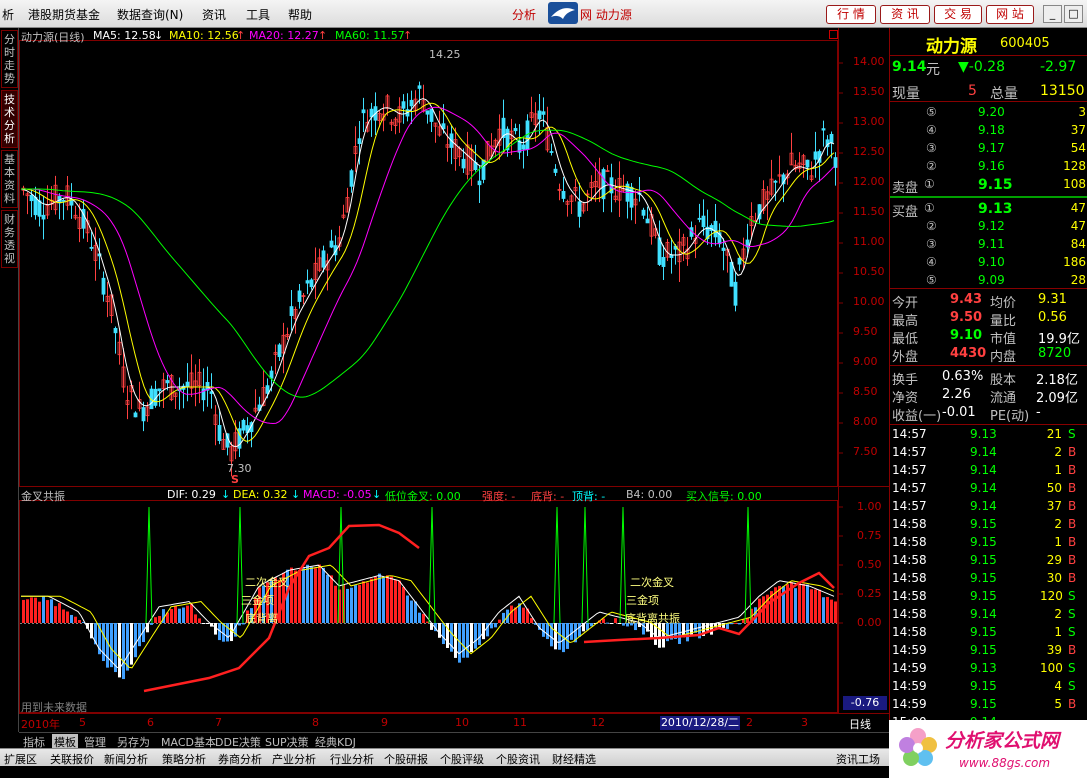 This screenshot has width=1087, height=778. Describe the element at coordinates (988, 543) in the screenshot. I see `tick-row: 14:58 9.15 1 B` at that location.